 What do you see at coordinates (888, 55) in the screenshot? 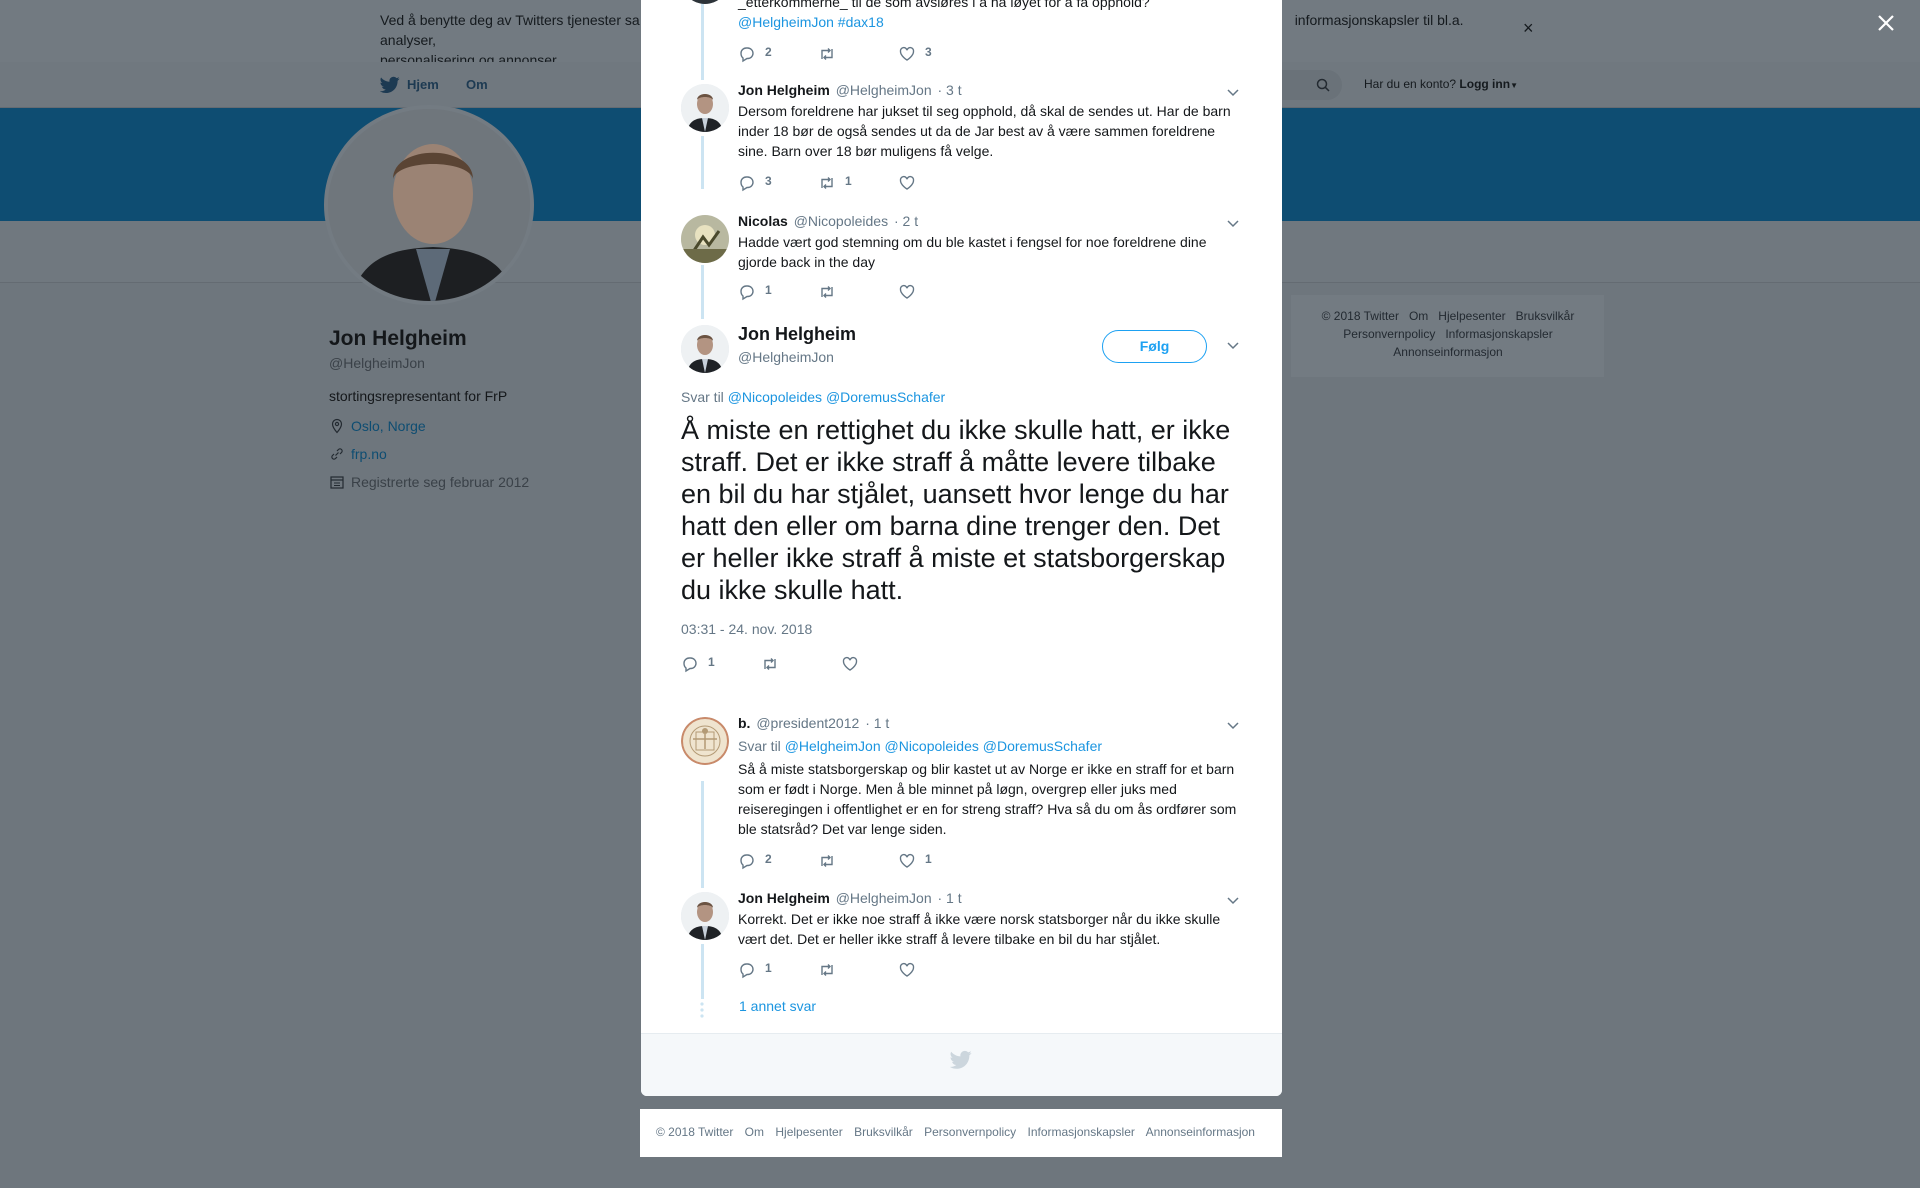
I see `tweet-actions: 2 3` at bounding box center [888, 55].